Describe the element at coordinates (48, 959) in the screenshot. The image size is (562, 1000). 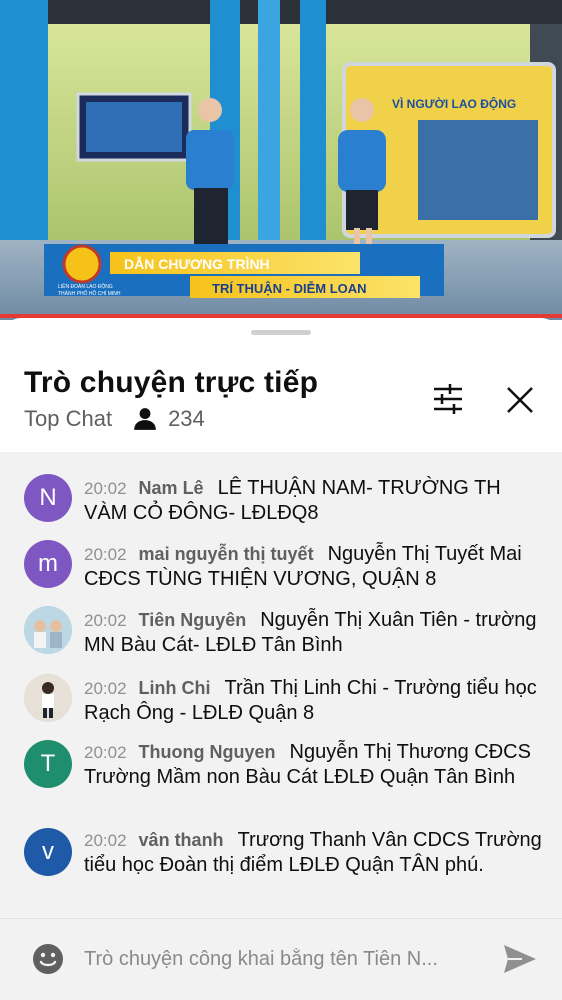
I see `emoji-icon` at that location.